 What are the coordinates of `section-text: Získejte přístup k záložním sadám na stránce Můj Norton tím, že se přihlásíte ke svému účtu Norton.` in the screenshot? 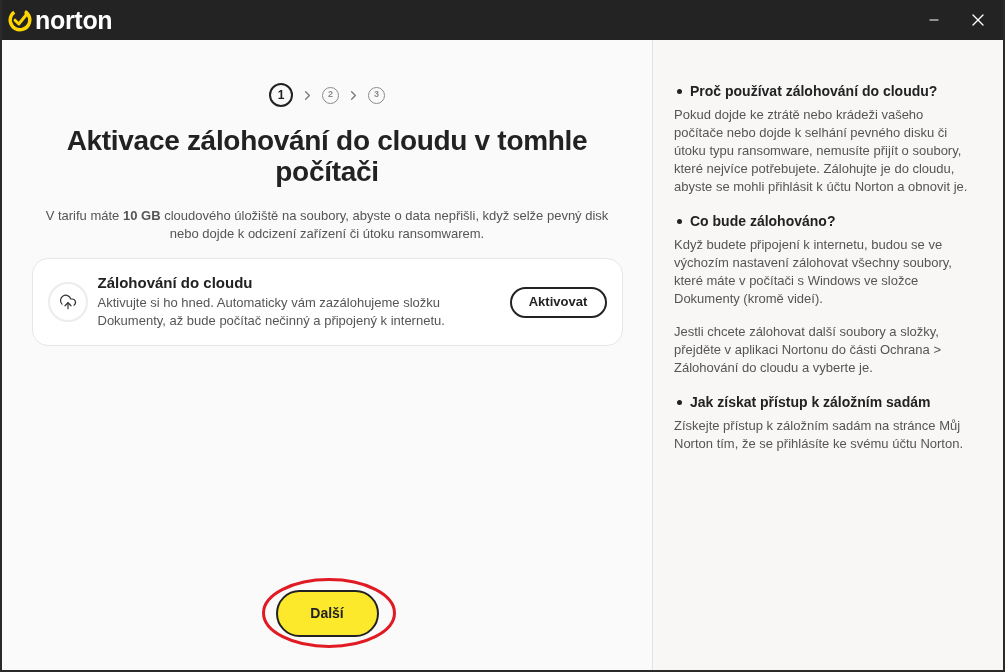 It's located at (819, 435).